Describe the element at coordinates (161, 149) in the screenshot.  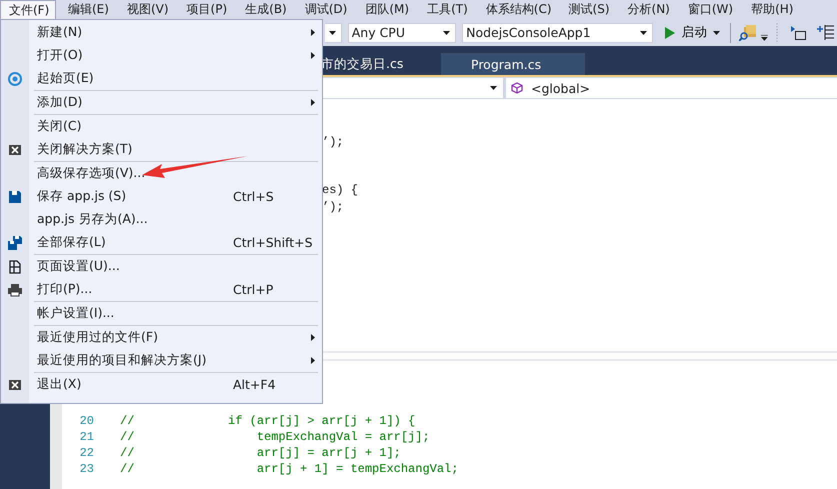
I see `menu-item: 关闭解决方案(T)` at that location.